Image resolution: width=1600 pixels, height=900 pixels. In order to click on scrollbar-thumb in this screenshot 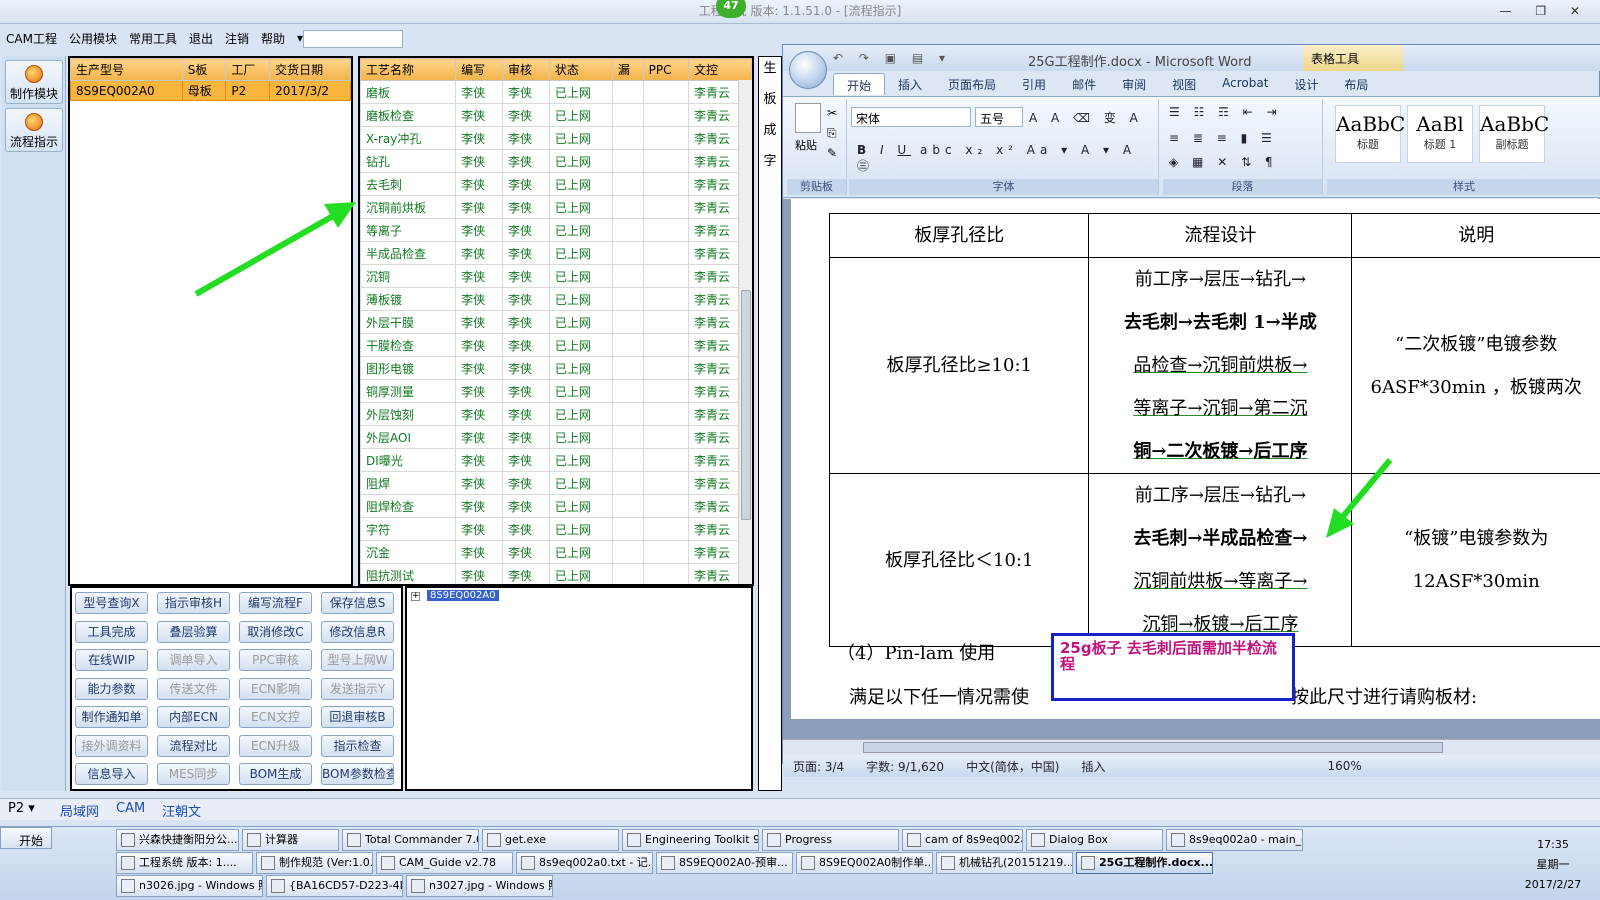, I will do `click(746, 405)`.